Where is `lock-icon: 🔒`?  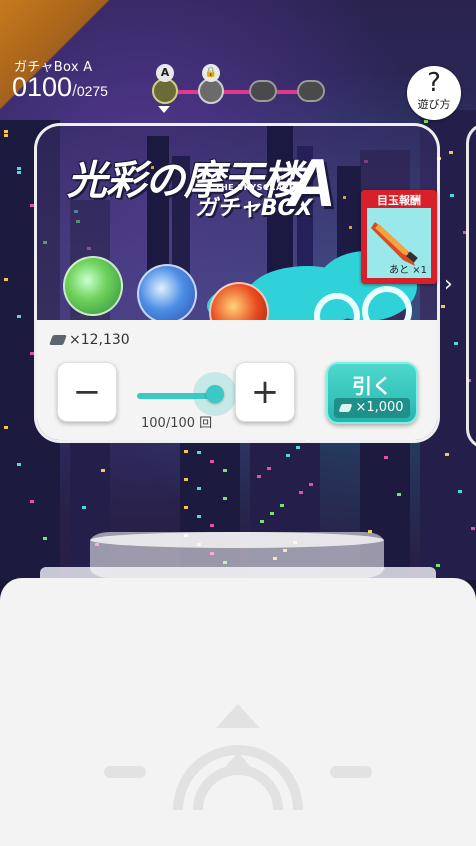
lock-icon: 🔒 is located at coordinates (211, 73).